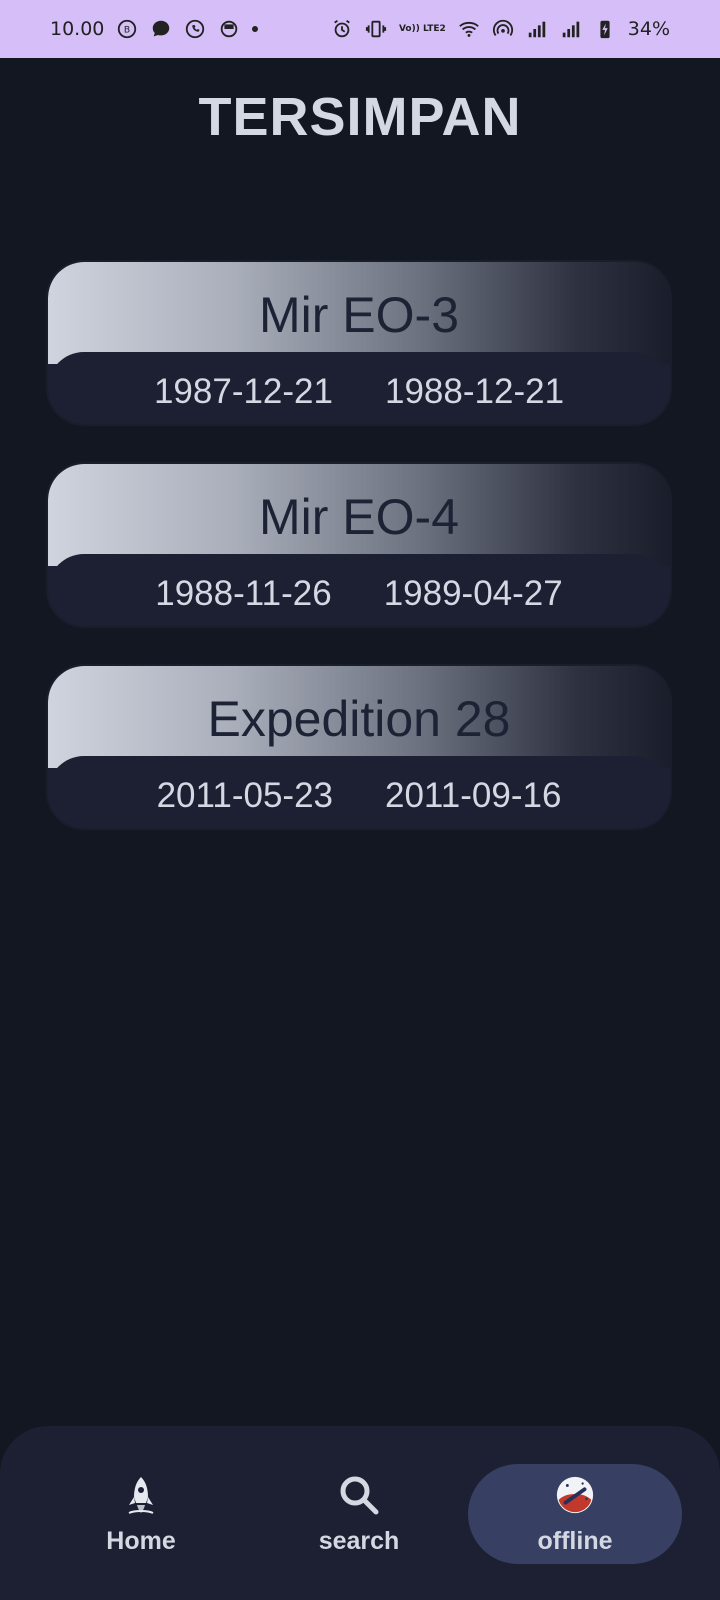  I want to click on bottom-navigation: Home search offline, so click(360, 1513).